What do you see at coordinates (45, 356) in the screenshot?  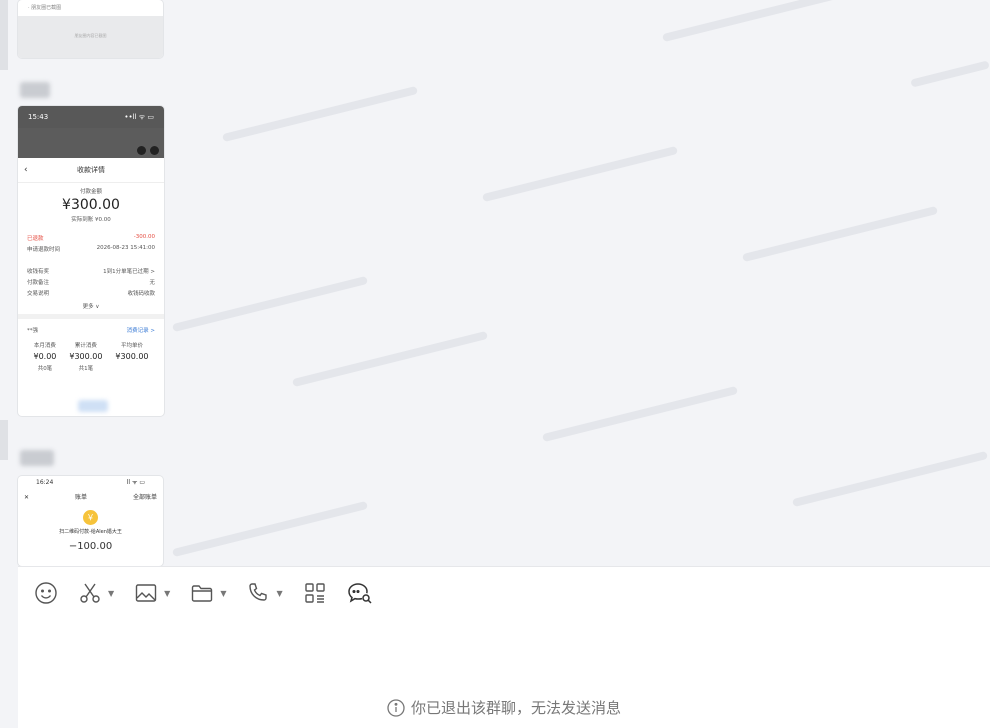 I see `stat-value: ¥0.00` at bounding box center [45, 356].